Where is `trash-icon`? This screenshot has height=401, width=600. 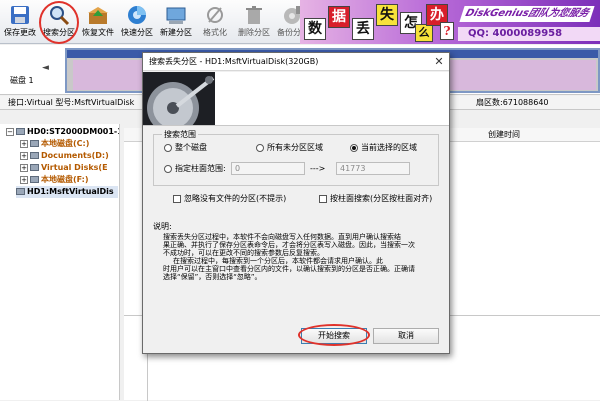 trash-icon is located at coordinates (254, 15).